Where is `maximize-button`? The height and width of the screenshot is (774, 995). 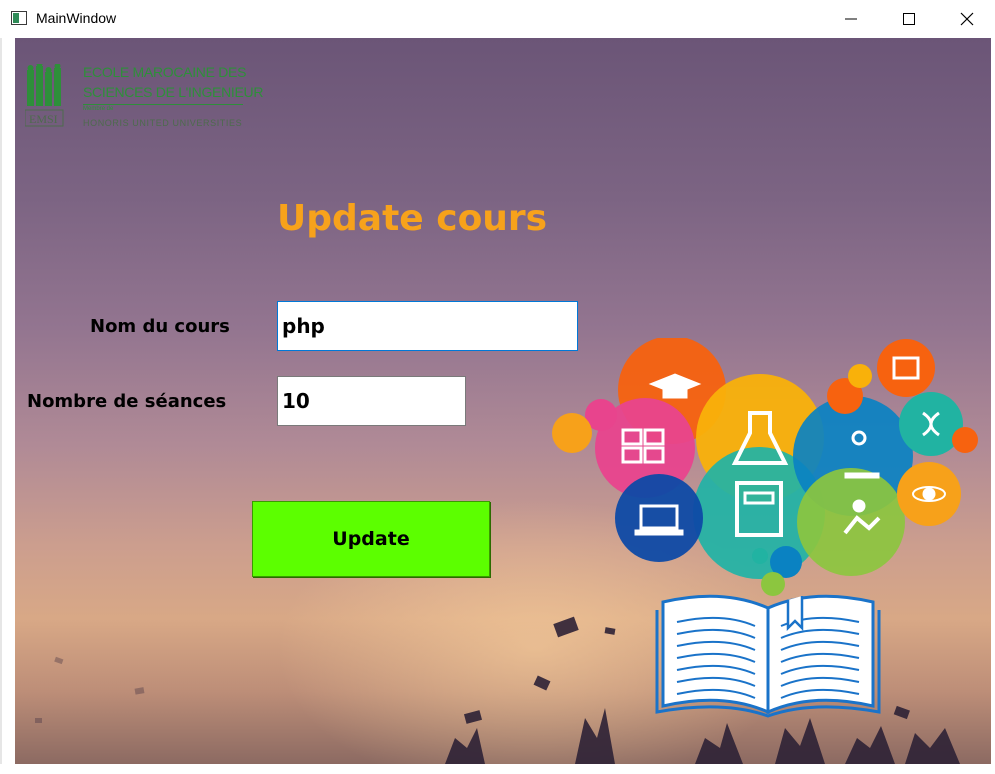
maximize-button is located at coordinates (909, 19).